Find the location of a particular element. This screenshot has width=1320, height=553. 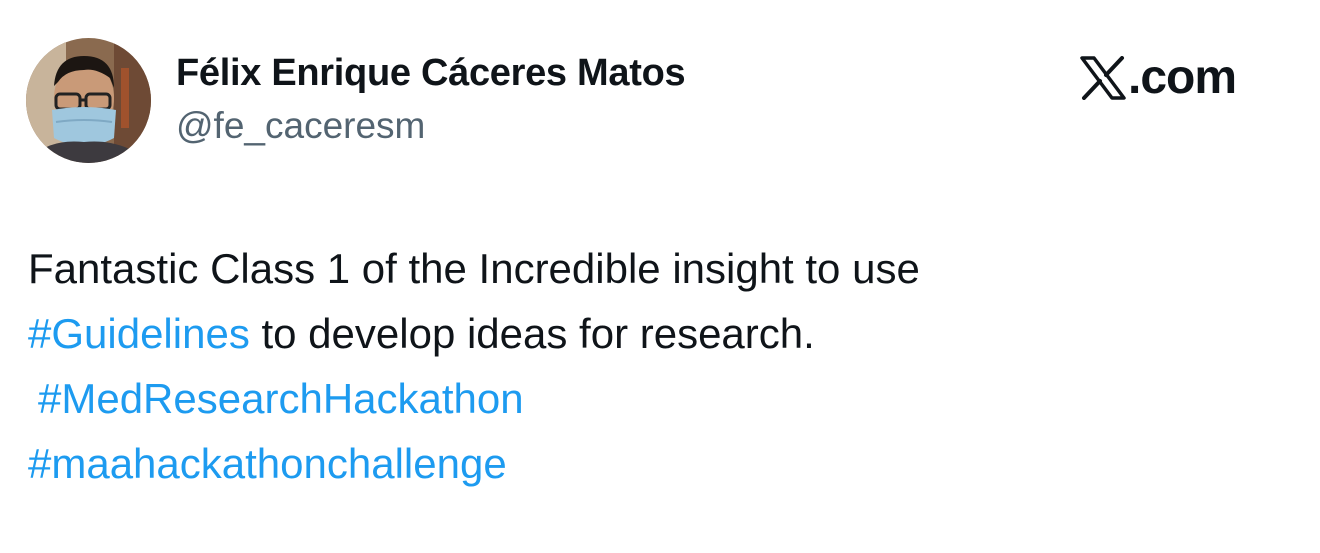

author-display-name: Félix Enrique Cáceres Matos is located at coordinates (431, 73).